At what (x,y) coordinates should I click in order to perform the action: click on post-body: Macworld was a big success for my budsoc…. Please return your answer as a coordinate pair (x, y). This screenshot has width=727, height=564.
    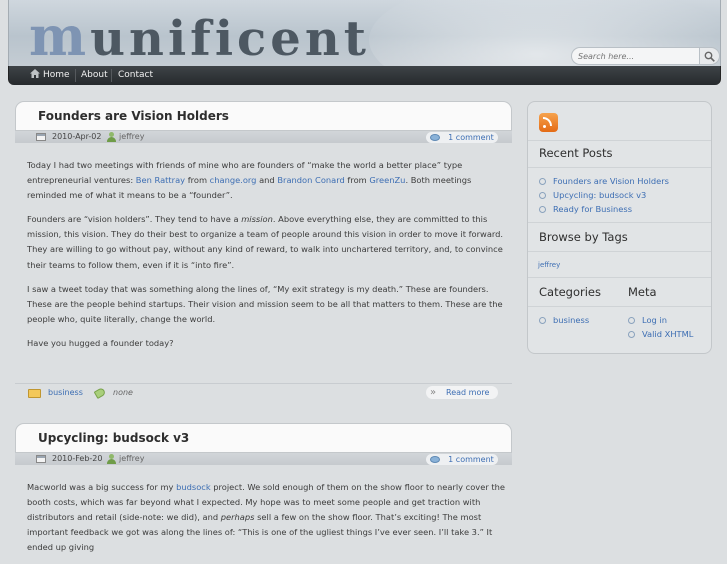
    Looking at the image, I should click on (266, 522).